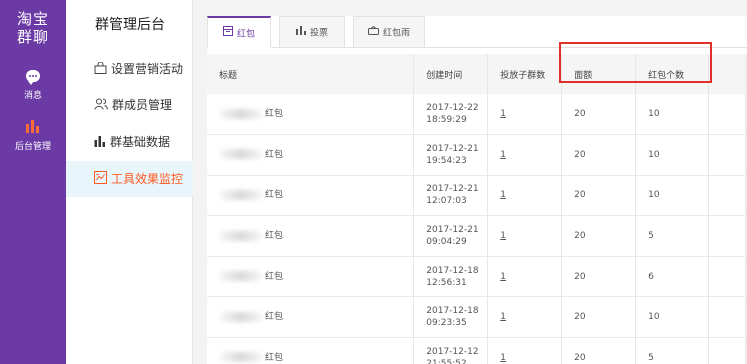  I want to click on column-header-amount: 面额, so click(599, 74).